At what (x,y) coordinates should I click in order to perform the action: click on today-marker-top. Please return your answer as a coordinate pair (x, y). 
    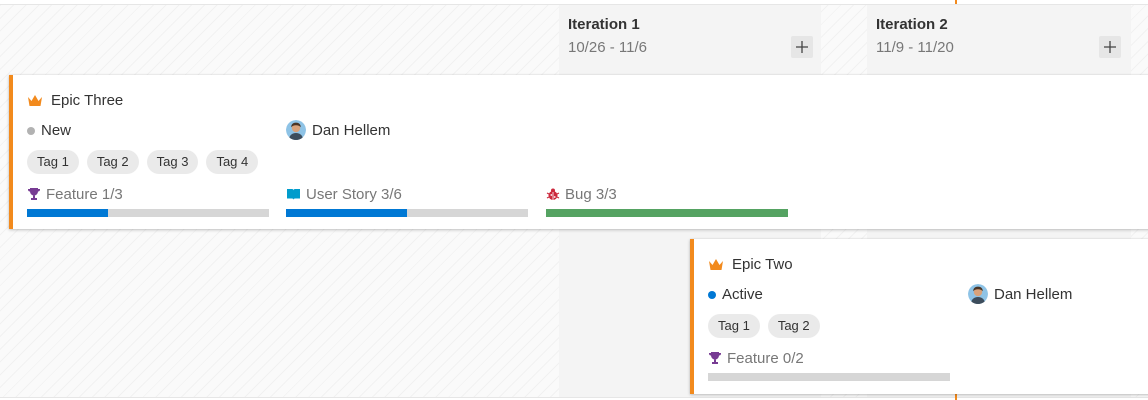
    Looking at the image, I should click on (956, 2).